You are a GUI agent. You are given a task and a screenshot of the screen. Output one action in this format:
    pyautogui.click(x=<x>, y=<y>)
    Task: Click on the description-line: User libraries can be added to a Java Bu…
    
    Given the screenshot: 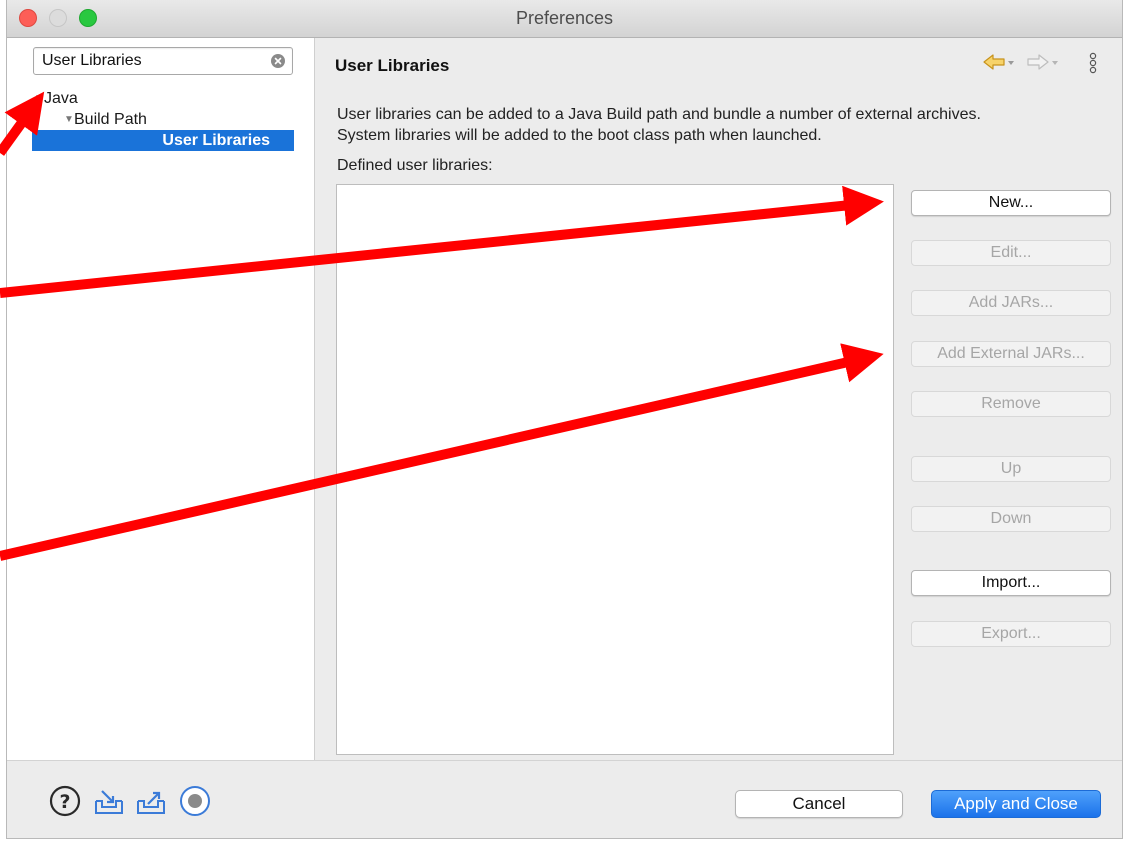 What is the action you would take?
    pyautogui.click(x=659, y=114)
    